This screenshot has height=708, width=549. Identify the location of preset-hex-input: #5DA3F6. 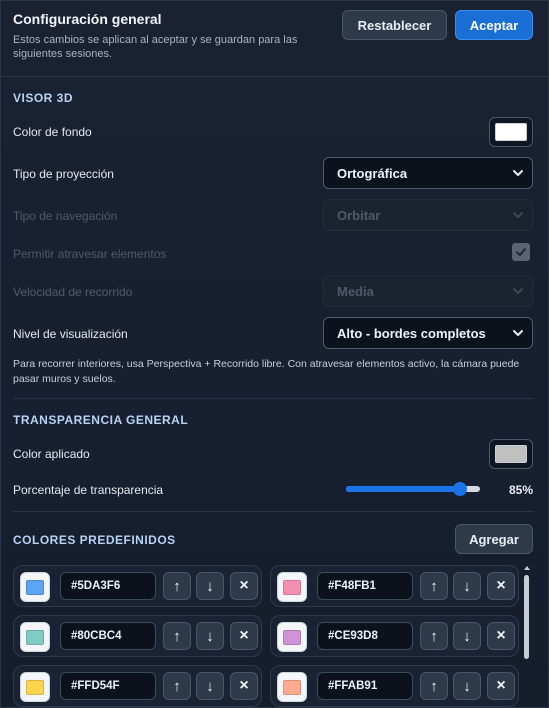
(108, 586).